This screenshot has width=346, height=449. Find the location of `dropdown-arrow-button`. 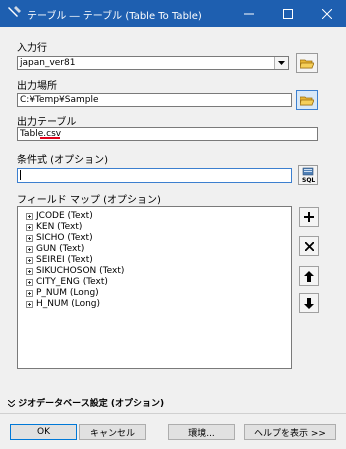

dropdown-arrow-button is located at coordinates (281, 63).